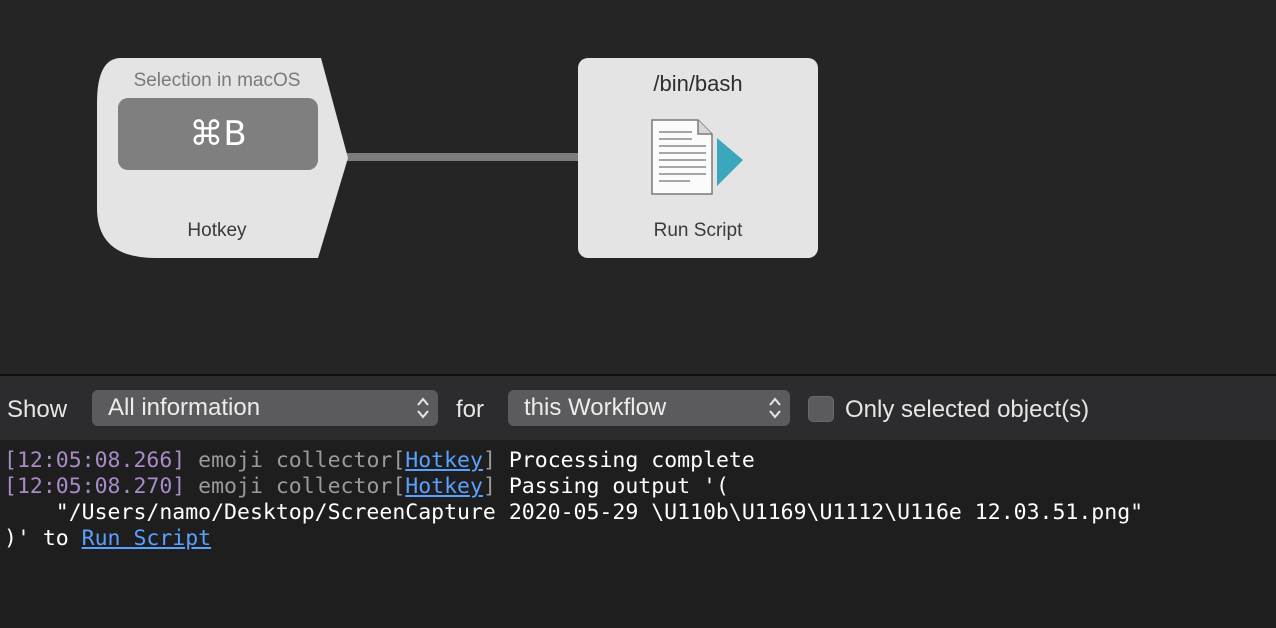 This screenshot has height=628, width=1276. Describe the element at coordinates (595, 407) in the screenshot. I see `workflow-scope-value: this Workflow` at that location.